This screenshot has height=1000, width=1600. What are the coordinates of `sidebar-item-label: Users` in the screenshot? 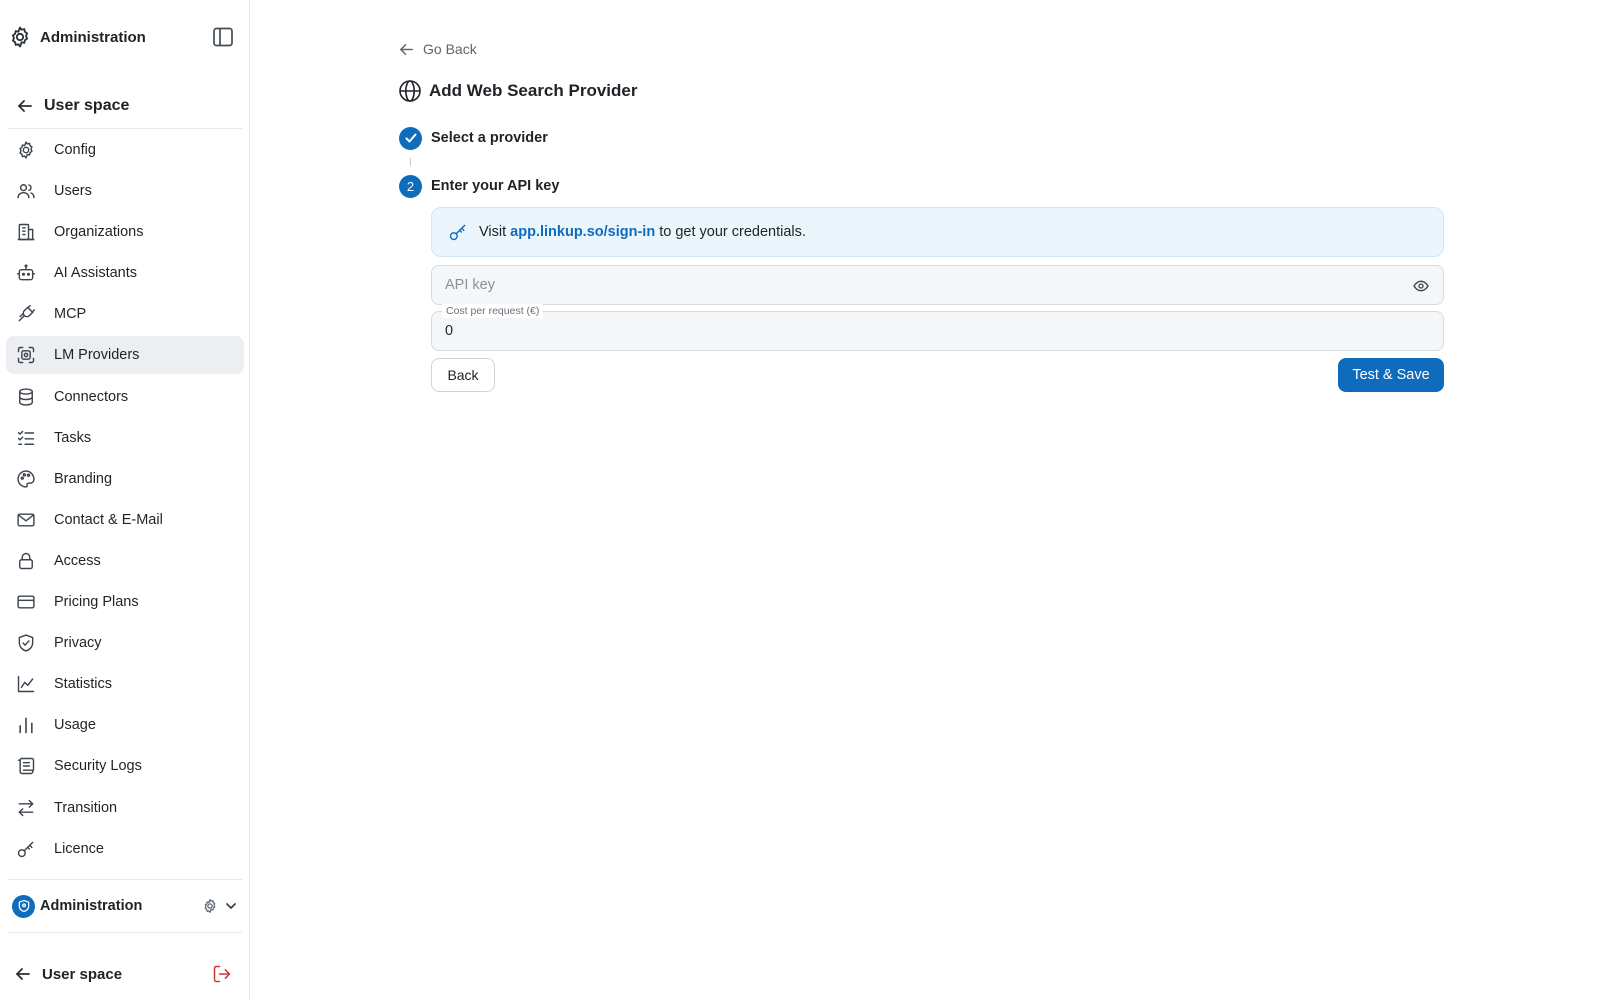 It's located at (73, 191).